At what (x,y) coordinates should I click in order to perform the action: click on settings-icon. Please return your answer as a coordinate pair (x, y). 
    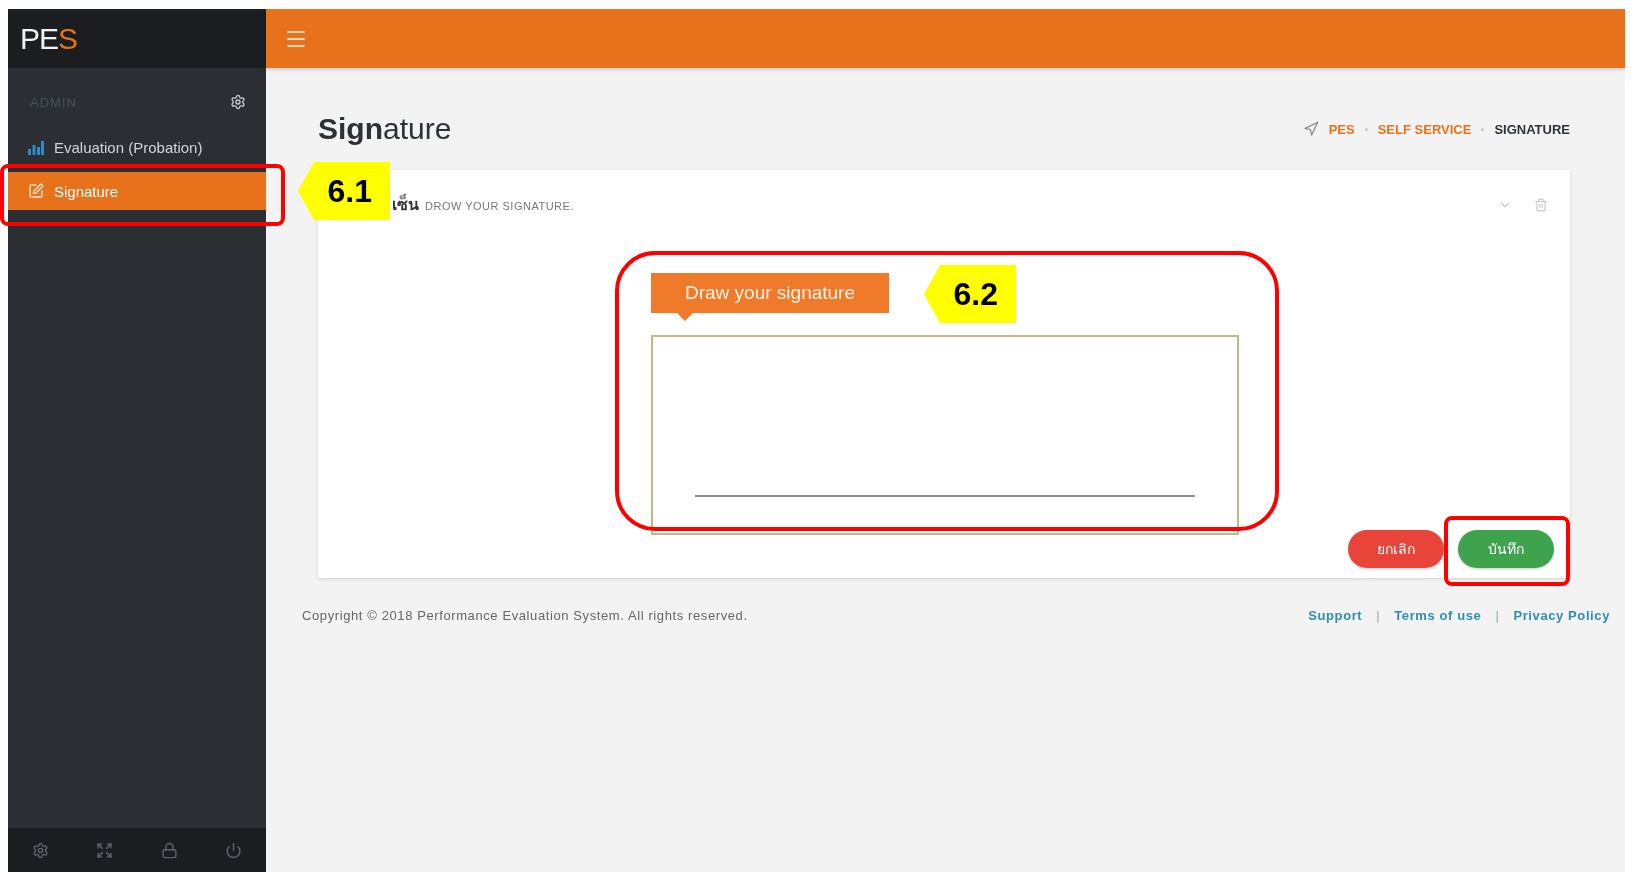
    Looking at the image, I should click on (238, 102).